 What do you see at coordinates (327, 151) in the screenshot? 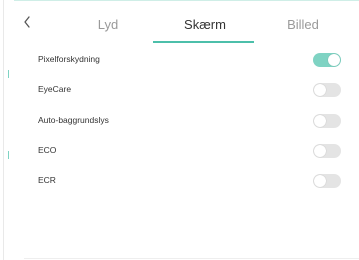
I see `eco-toggle` at bounding box center [327, 151].